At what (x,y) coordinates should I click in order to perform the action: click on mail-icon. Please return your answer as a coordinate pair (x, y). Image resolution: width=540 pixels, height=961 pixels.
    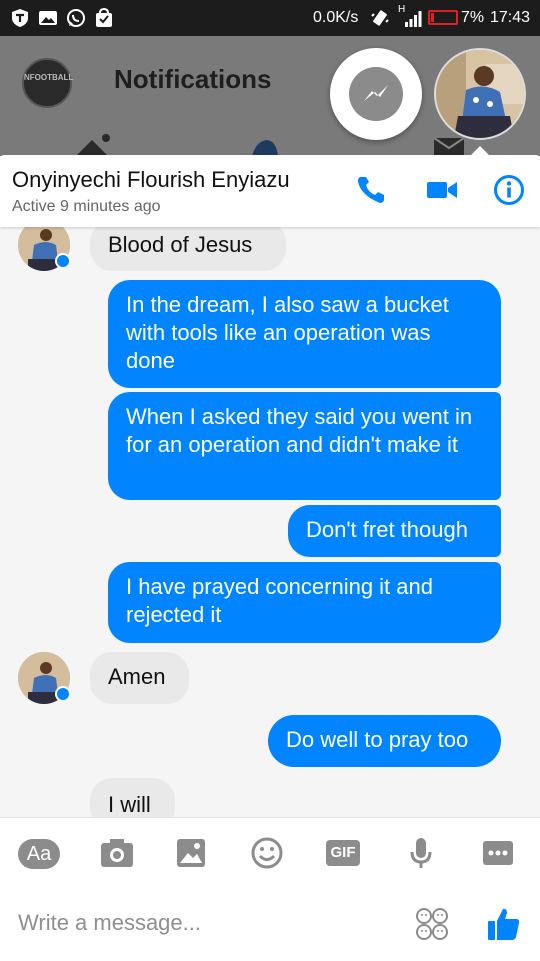
    Looking at the image, I should click on (449, 147).